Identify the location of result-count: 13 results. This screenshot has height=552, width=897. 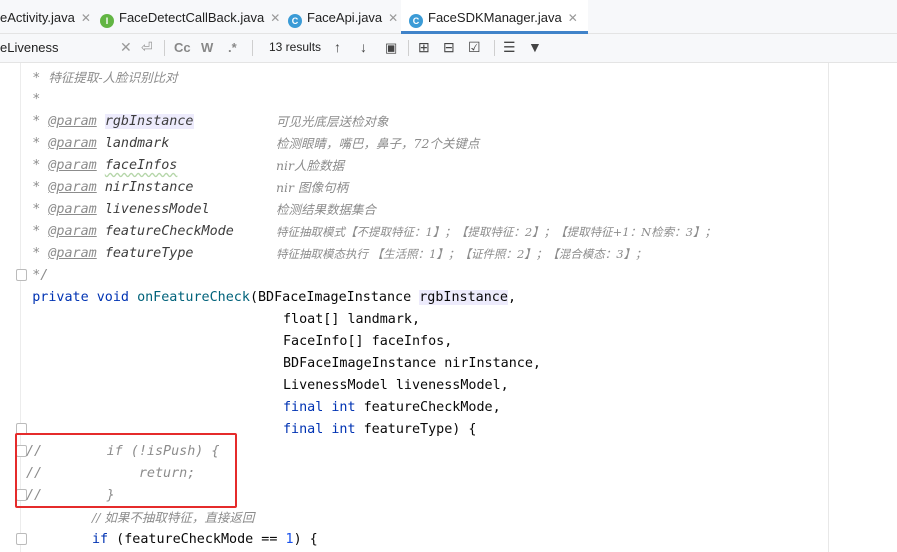
(295, 47).